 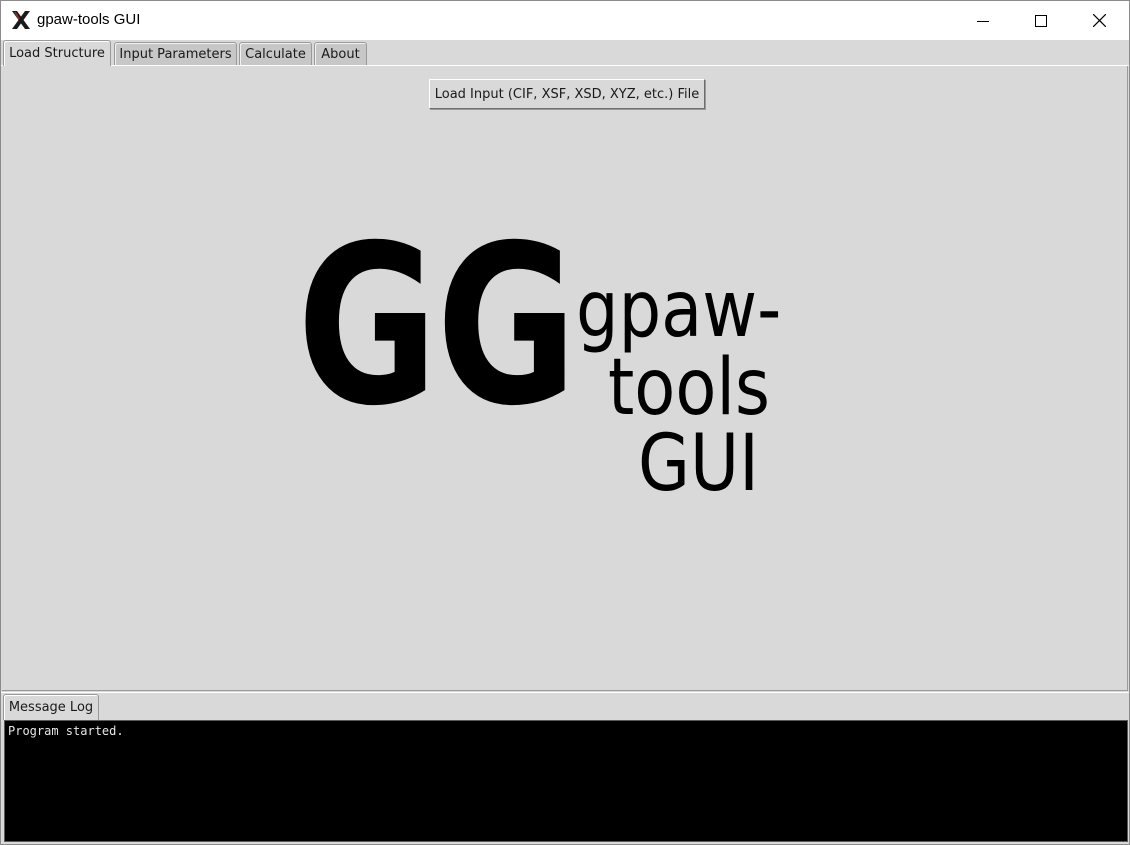 I want to click on maximize-icon, so click(x=1041, y=20).